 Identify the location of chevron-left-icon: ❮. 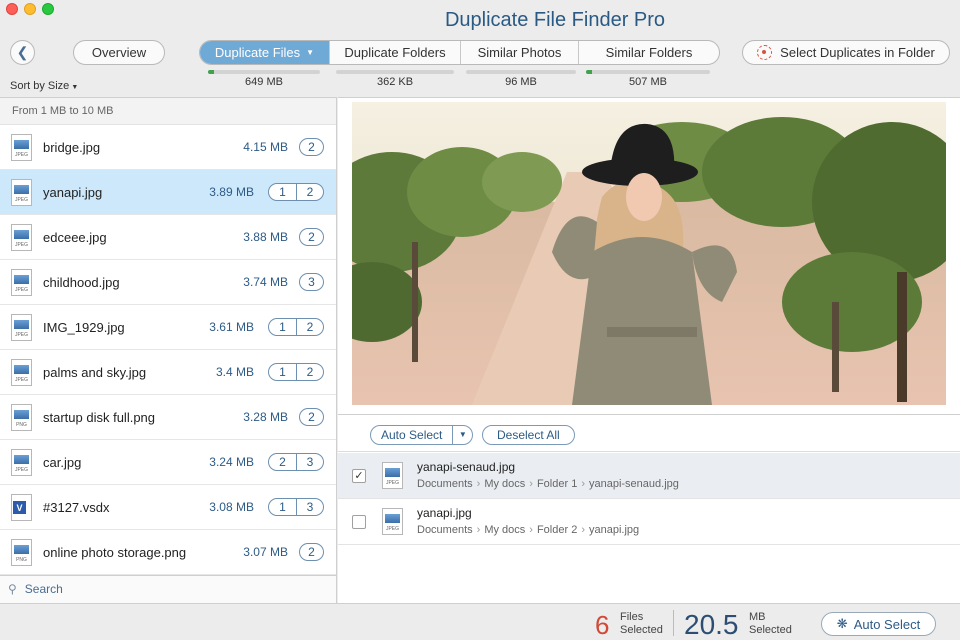
(22, 52).